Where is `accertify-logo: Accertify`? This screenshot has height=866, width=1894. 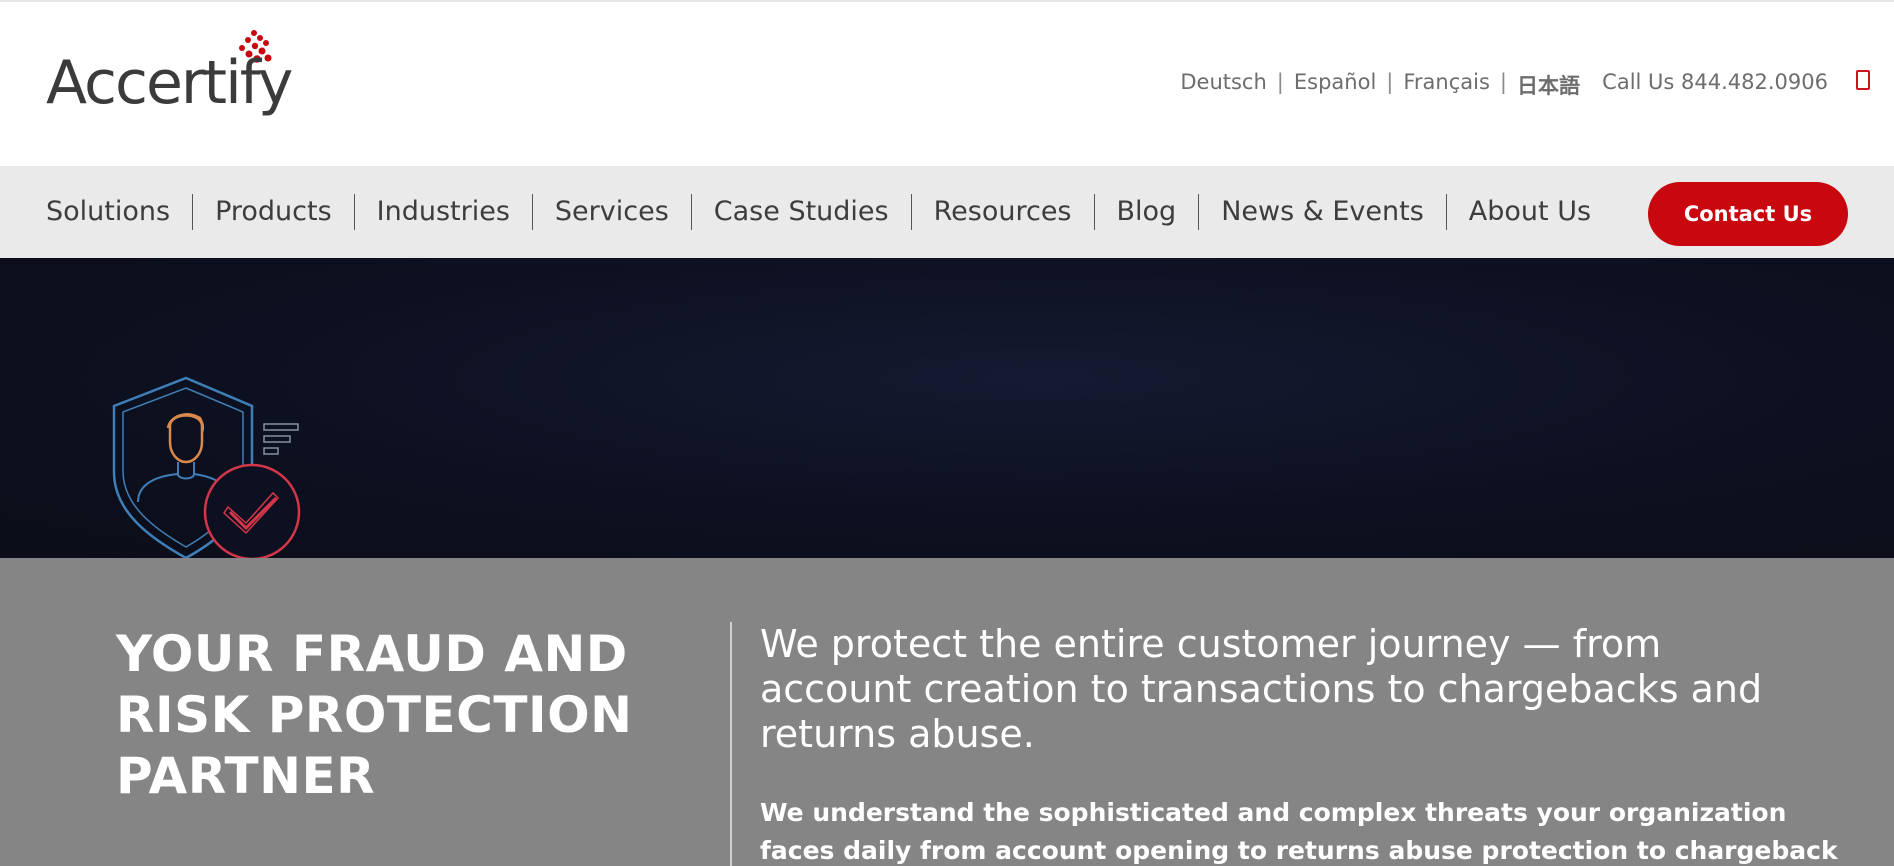 accertify-logo: Accertify is located at coordinates (171, 76).